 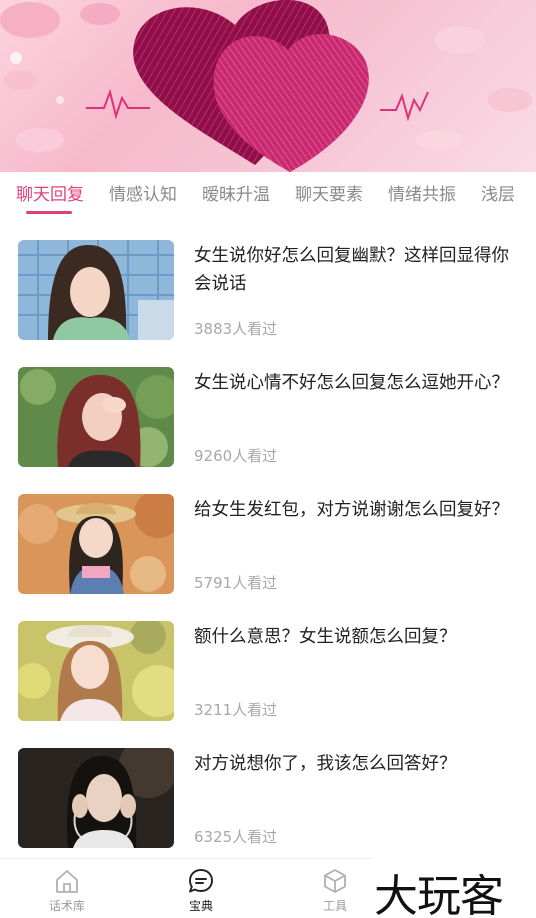 What do you see at coordinates (236, 710) in the screenshot?
I see `view-count: 3211人看过` at bounding box center [236, 710].